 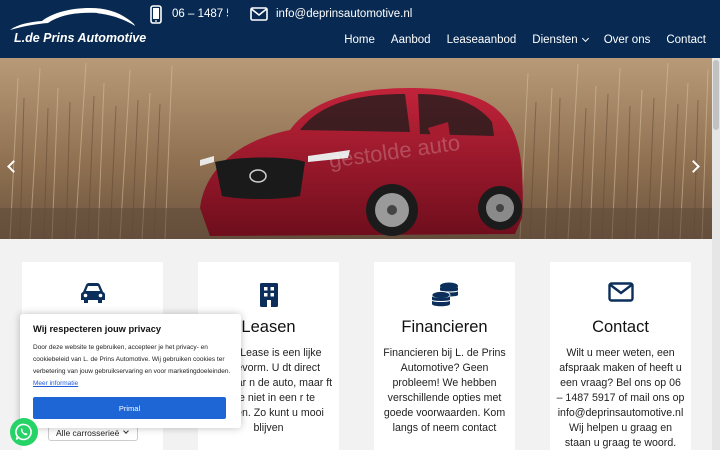 I want to click on nav-contact: Contact, so click(x=686, y=40).